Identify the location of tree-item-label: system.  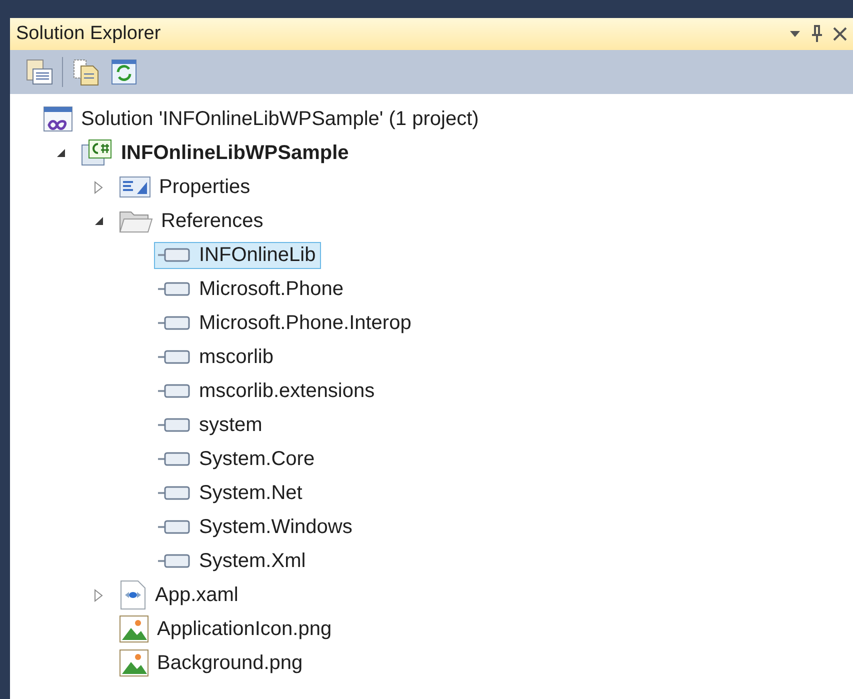
(230, 425).